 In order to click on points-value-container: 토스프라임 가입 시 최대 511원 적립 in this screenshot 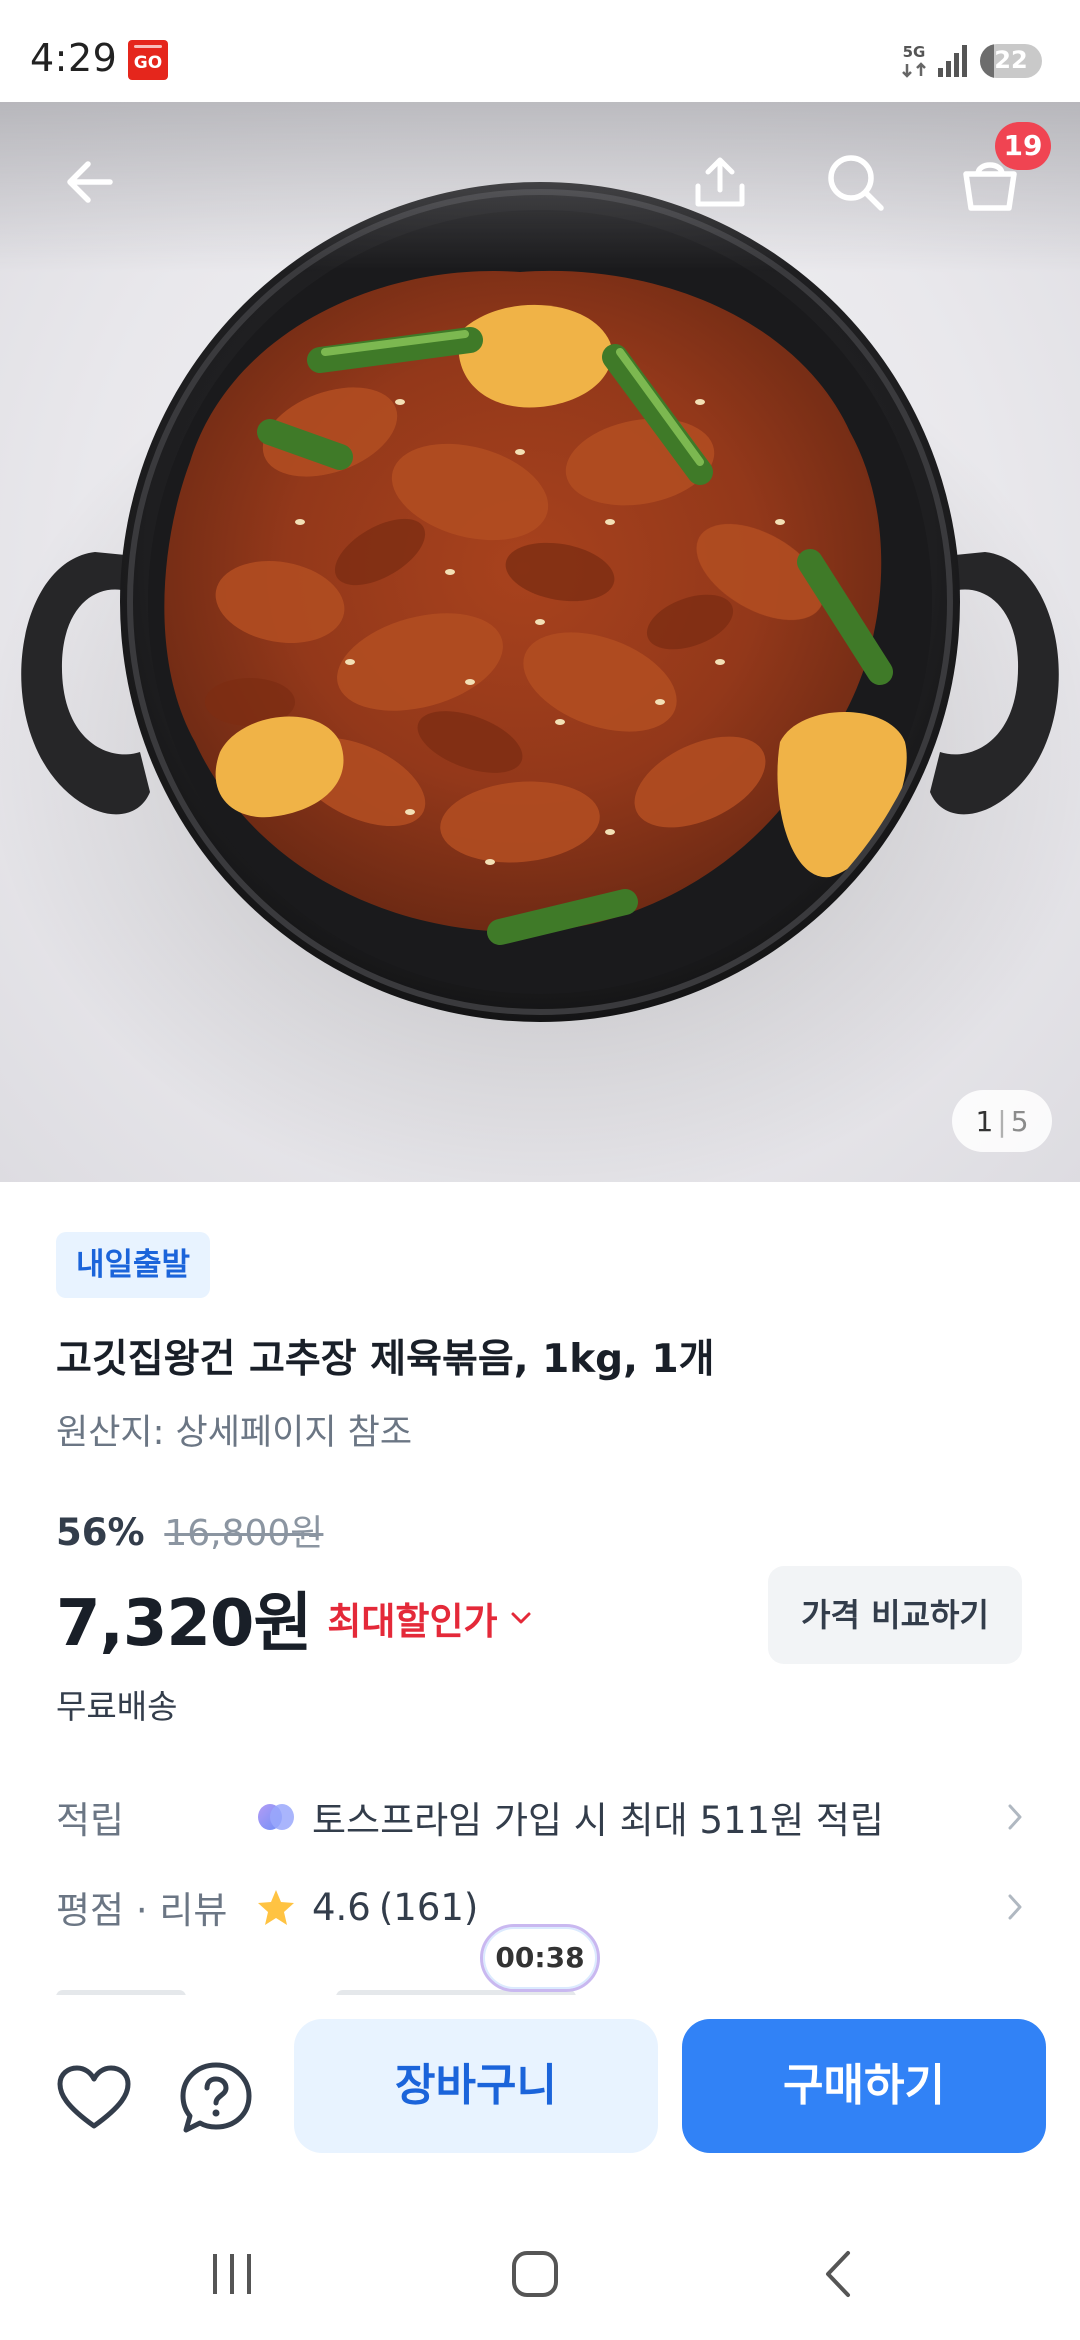, I will do `click(625, 1817)`.